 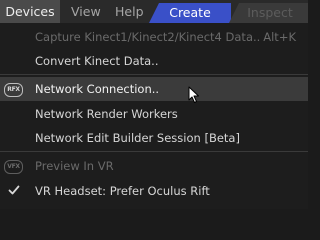 What do you see at coordinates (97, 89) in the screenshot?
I see `menu-item-label: Network Connection..` at bounding box center [97, 89].